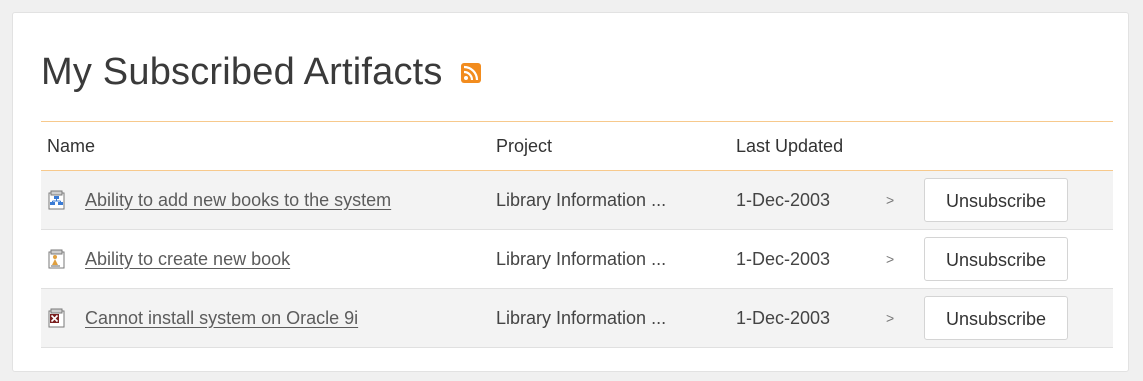  I want to click on requirement-icon, so click(56, 200).